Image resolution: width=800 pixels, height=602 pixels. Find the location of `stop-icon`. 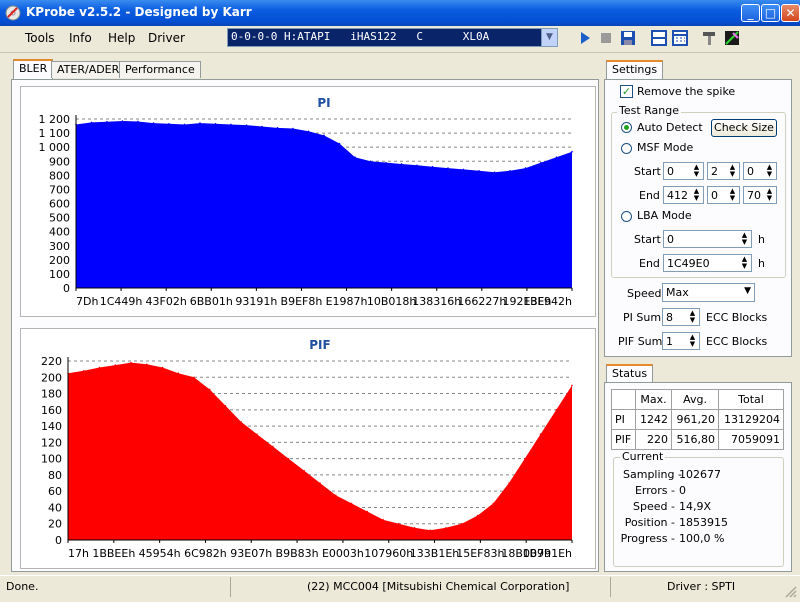

stop-icon is located at coordinates (606, 38).